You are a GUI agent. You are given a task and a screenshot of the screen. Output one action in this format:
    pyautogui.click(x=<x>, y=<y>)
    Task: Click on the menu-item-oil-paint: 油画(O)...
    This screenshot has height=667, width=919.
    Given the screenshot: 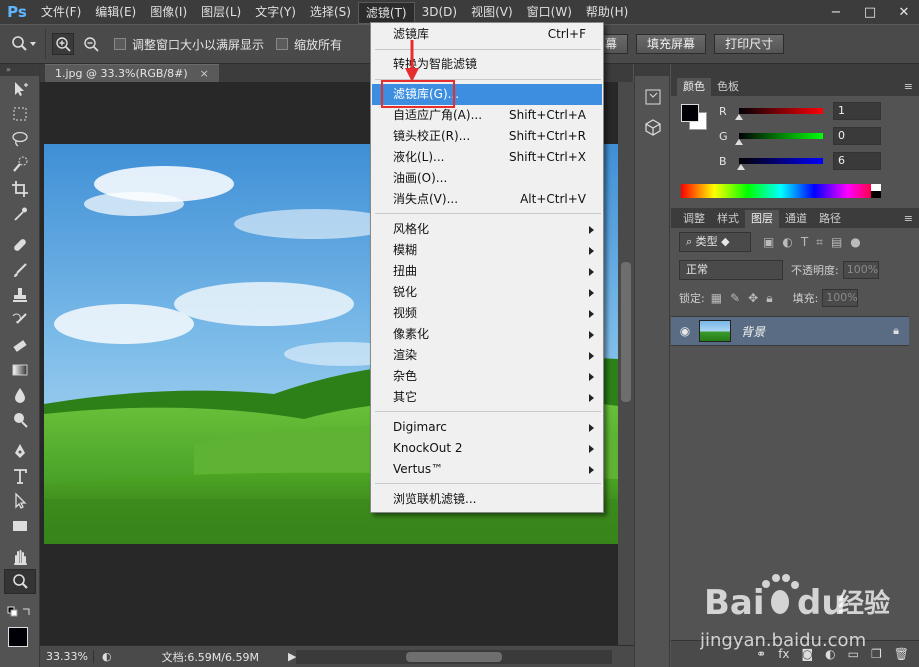 What is the action you would take?
    pyautogui.click(x=487, y=178)
    